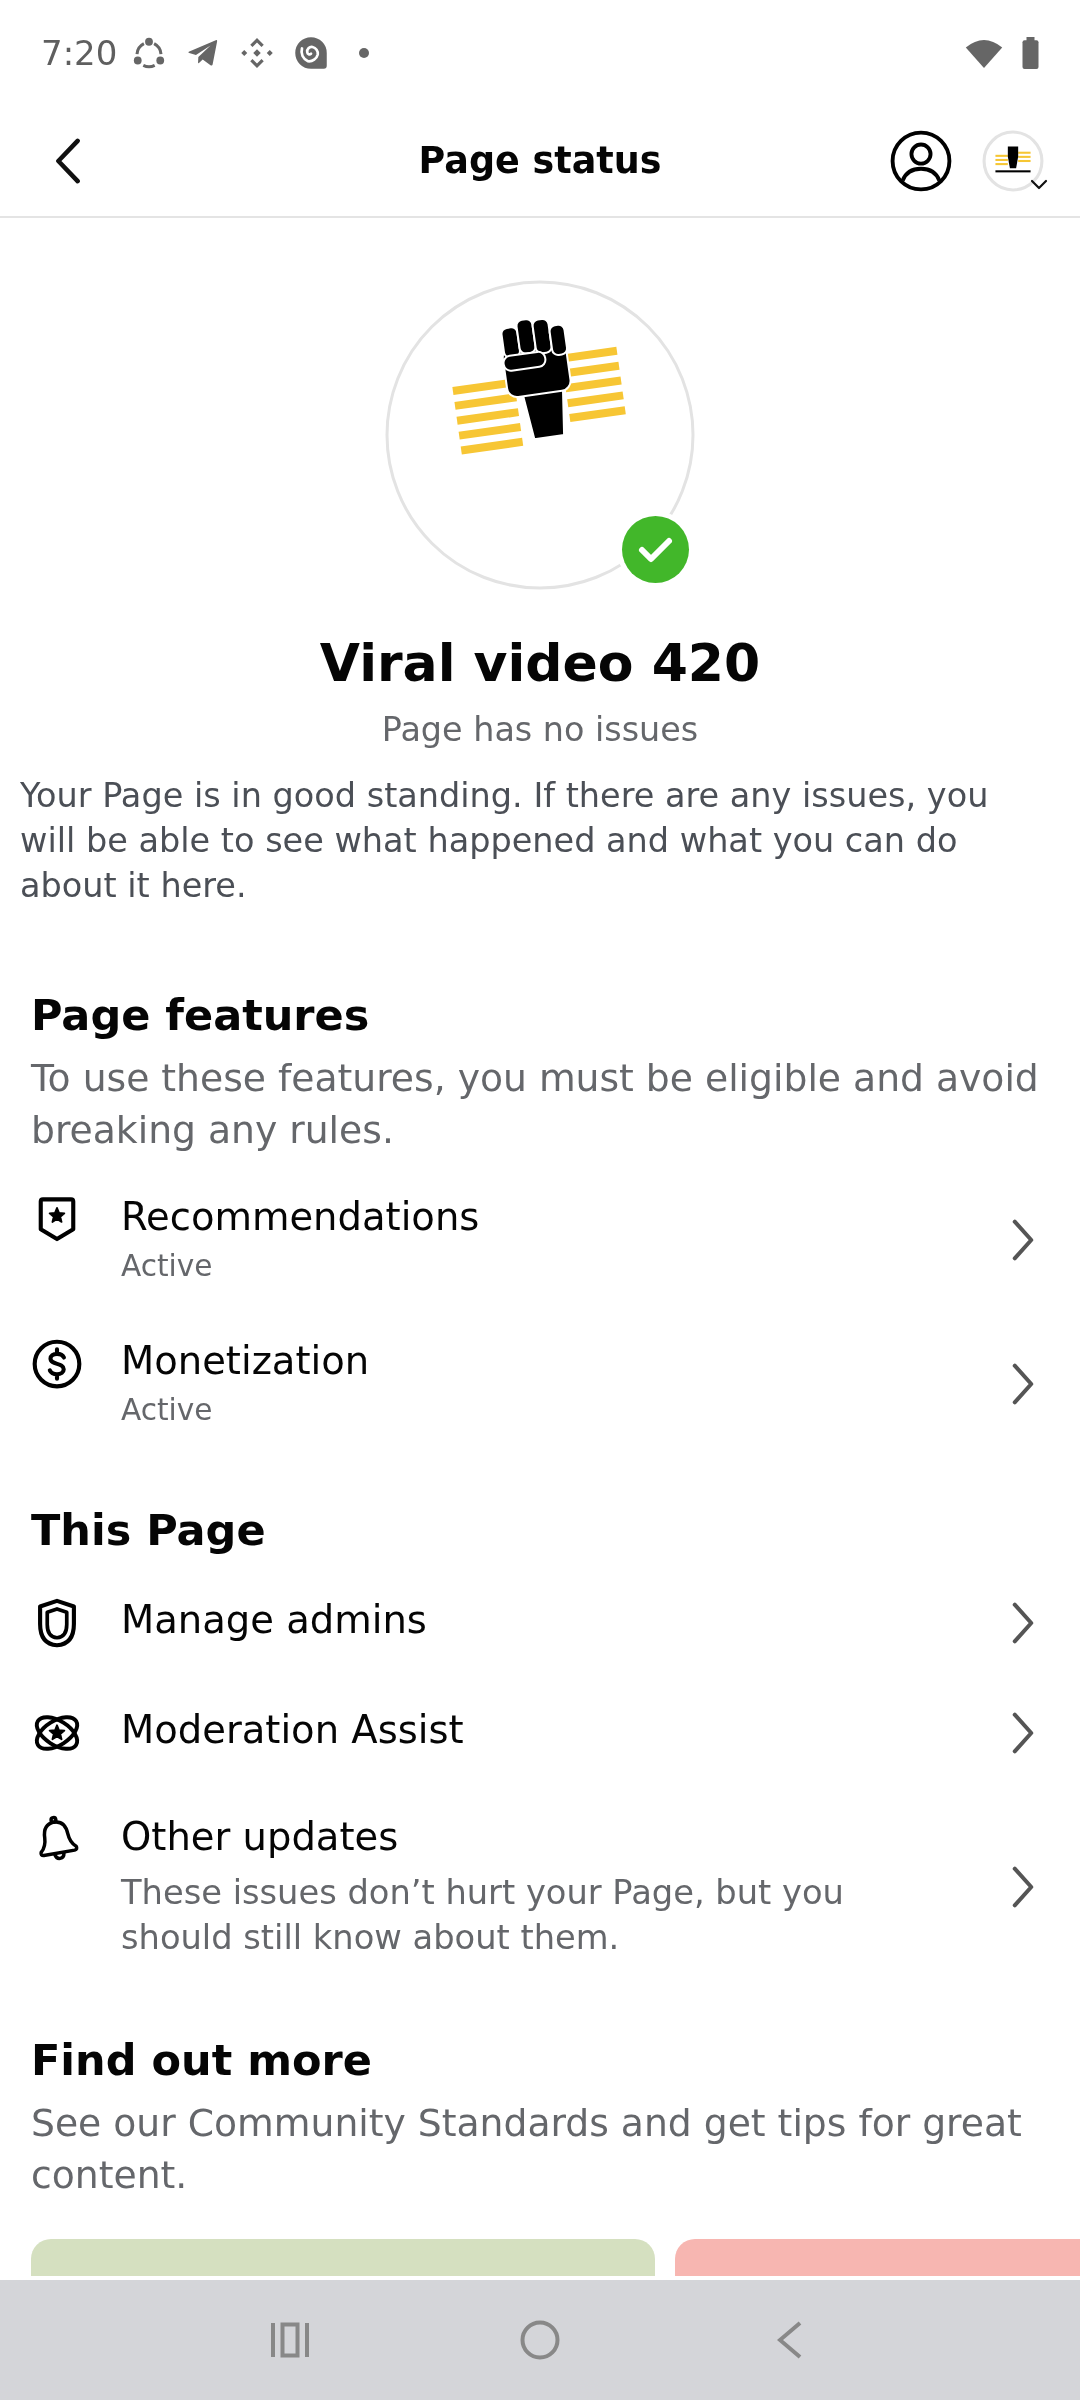 This screenshot has height=2400, width=1080. Describe the element at coordinates (561, 1733) in the screenshot. I see `menu-item-title: Moderation Assist` at that location.